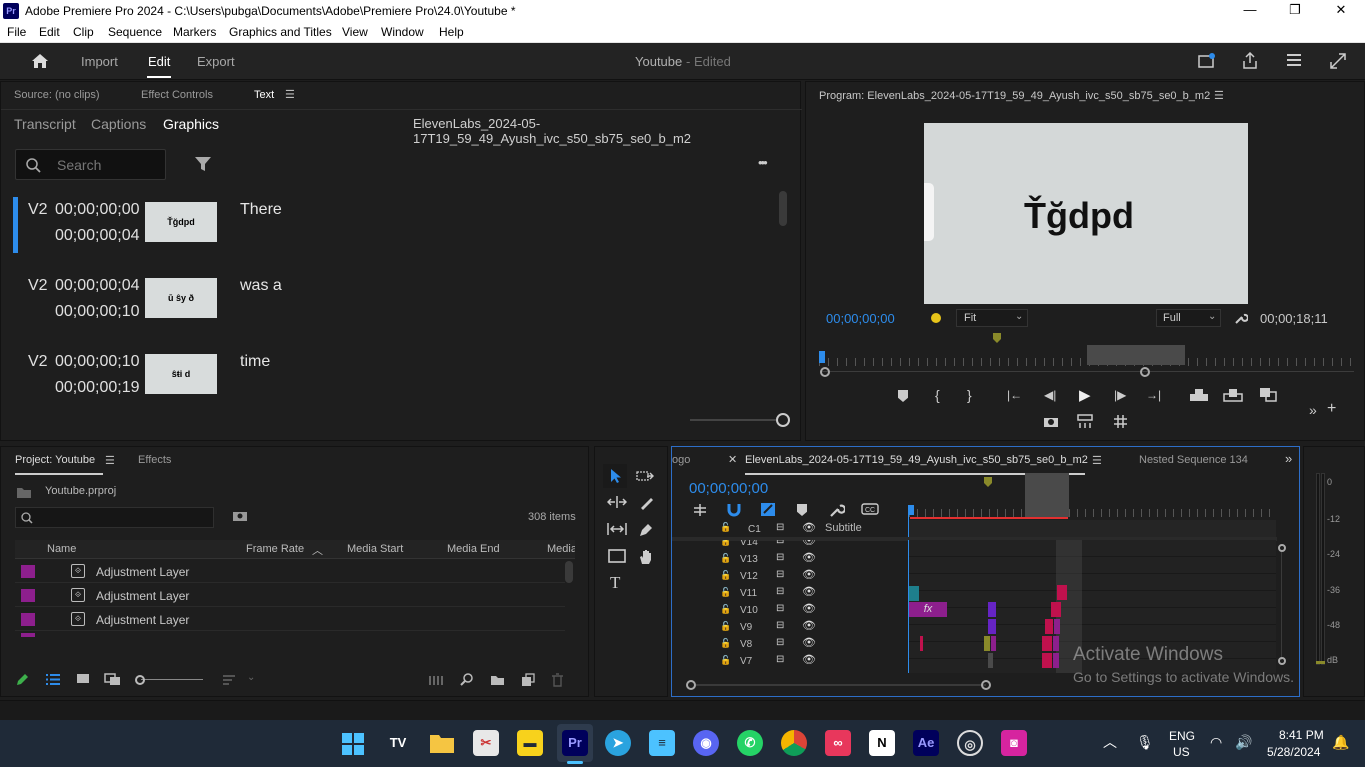 The width and height of the screenshot is (1365, 767). Describe the element at coordinates (355, 32) in the screenshot. I see `menu-view: View` at that location.